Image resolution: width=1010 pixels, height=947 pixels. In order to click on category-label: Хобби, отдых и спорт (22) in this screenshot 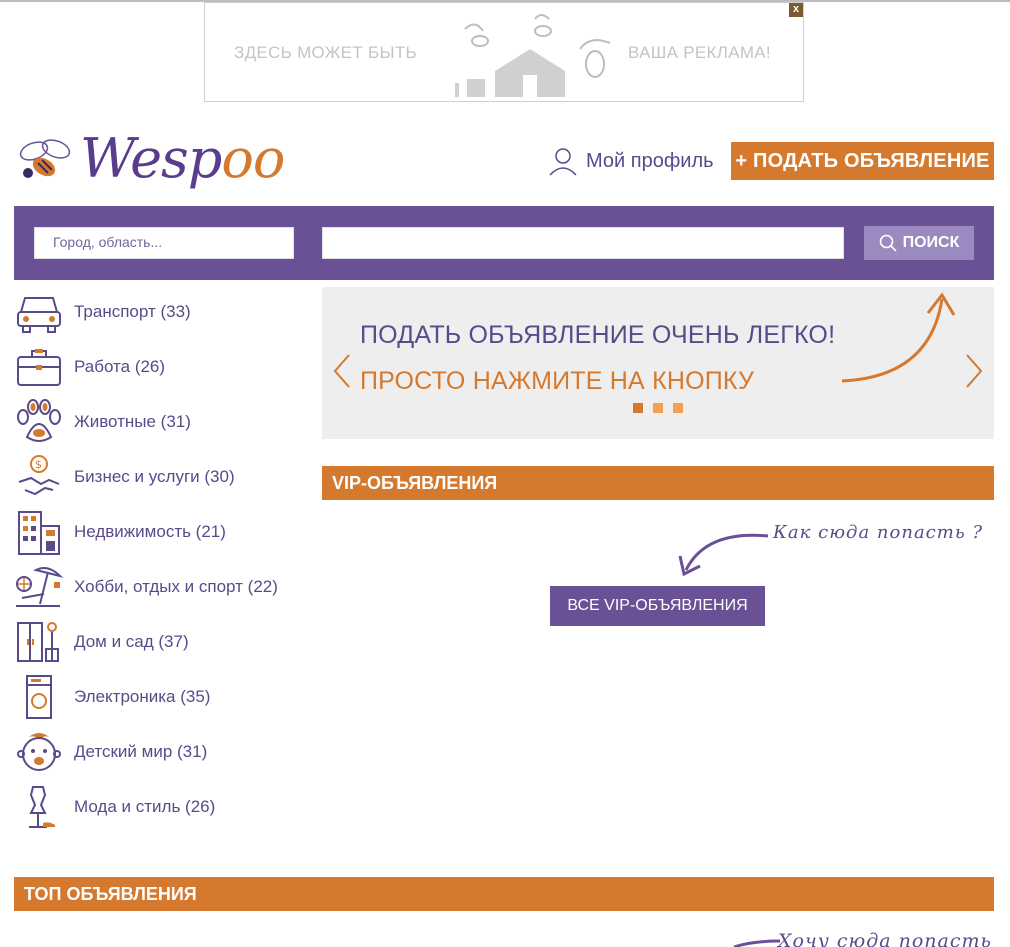, I will do `click(176, 586)`.